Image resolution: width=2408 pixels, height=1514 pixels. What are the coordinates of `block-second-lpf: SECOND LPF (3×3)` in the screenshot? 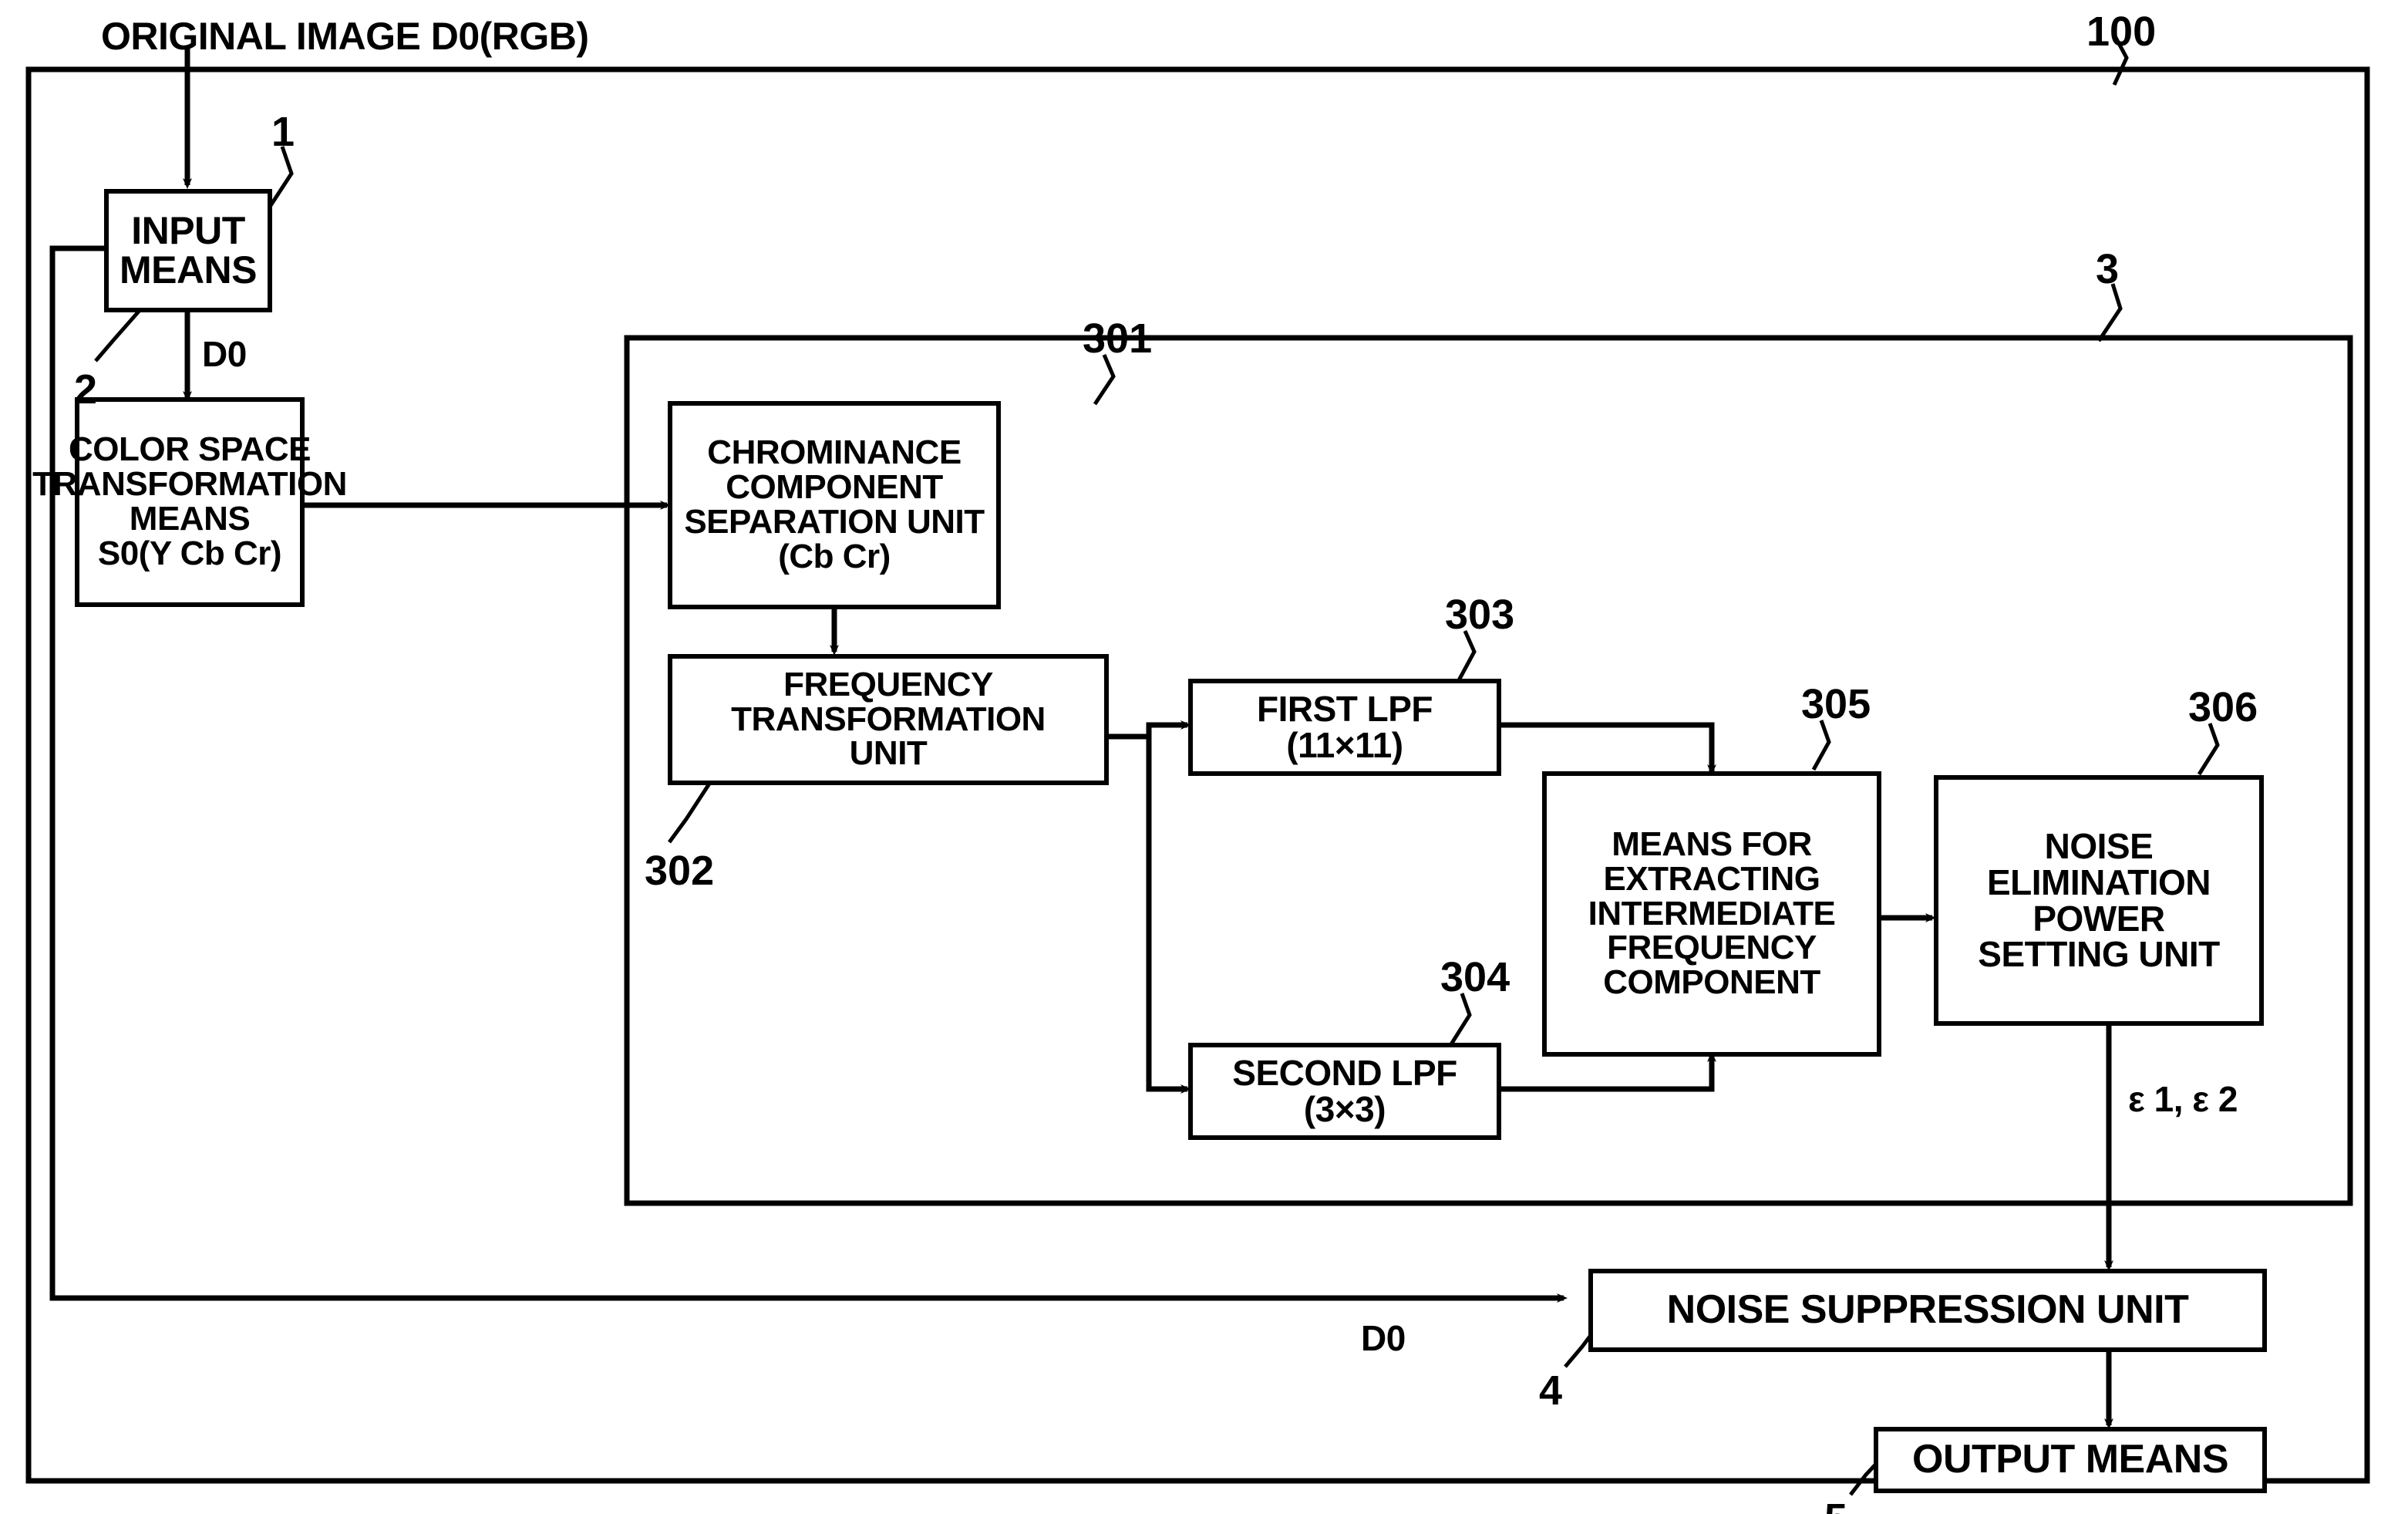 It's located at (1344, 1091).